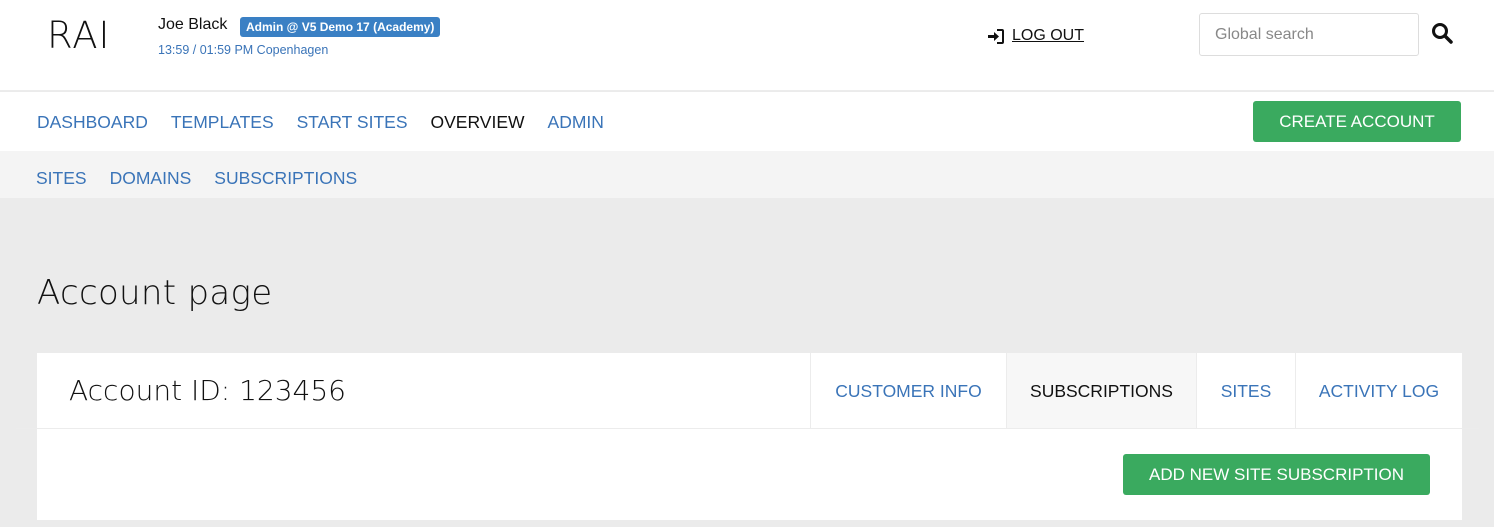  Describe the element at coordinates (151, 178) in the screenshot. I see `subnav-item-domains: DOMAINS` at that location.